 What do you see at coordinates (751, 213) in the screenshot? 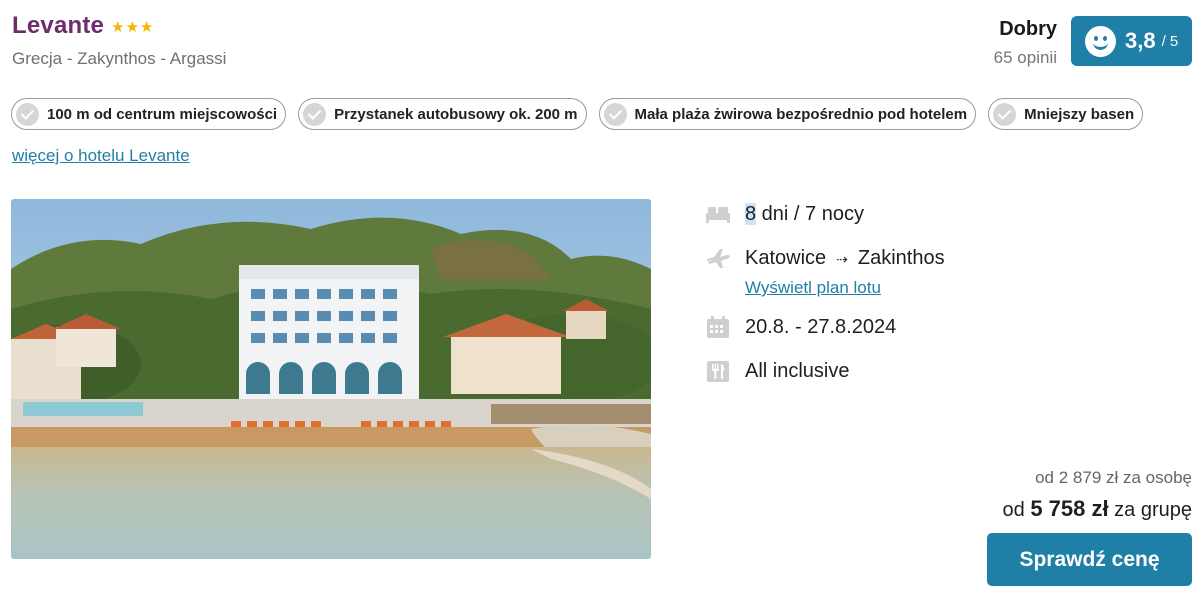
I see `days-number: 8` at bounding box center [751, 213].